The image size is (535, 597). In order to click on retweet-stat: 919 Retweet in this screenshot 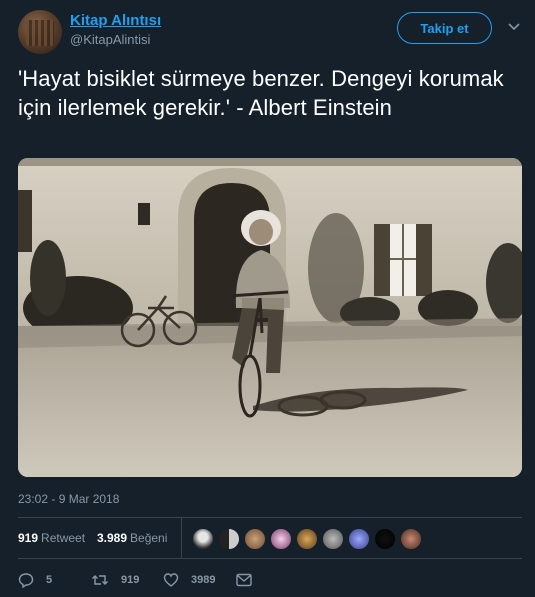, I will do `click(51, 538)`.